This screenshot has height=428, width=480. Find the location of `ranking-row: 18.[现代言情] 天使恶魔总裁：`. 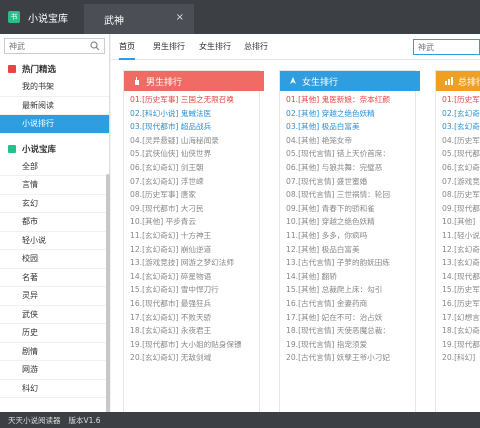

ranking-row: 18.[现代言情] 天使恶魔总裁： is located at coordinates (348, 331).